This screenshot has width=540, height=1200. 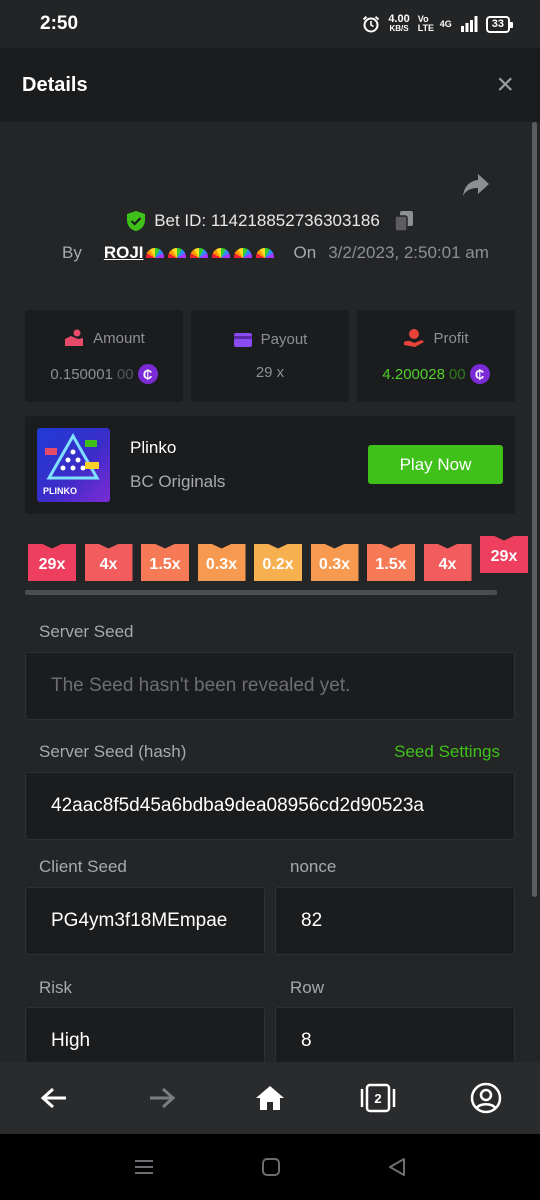 I want to click on user-link: ROJI, so click(x=190, y=253).